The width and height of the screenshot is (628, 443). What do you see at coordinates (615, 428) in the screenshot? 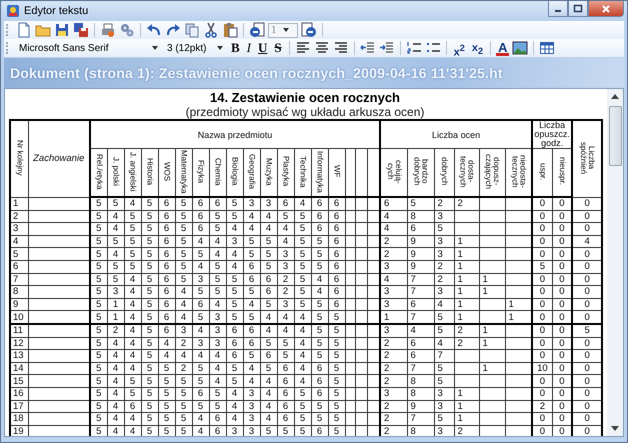
I see `scroll-down-icon` at bounding box center [615, 428].